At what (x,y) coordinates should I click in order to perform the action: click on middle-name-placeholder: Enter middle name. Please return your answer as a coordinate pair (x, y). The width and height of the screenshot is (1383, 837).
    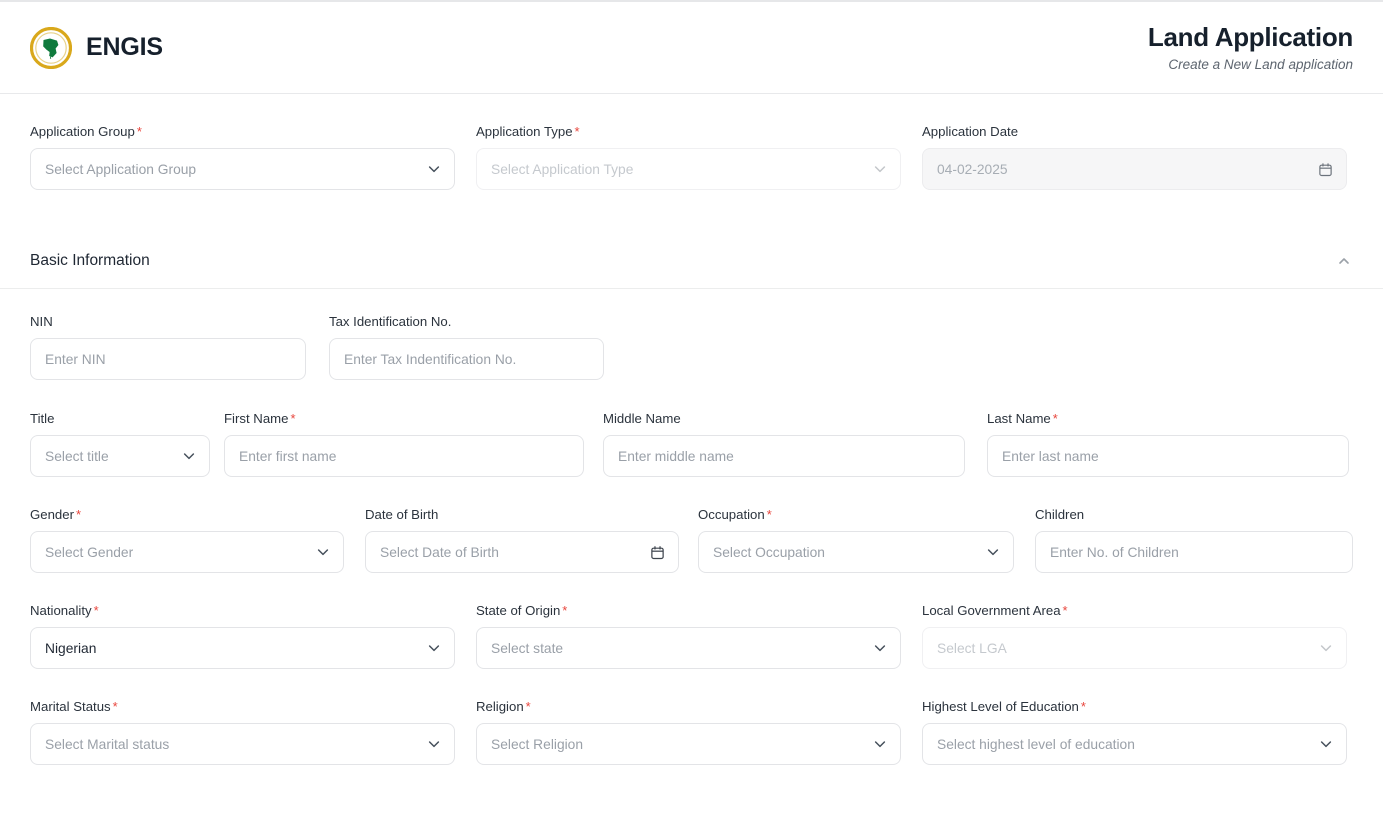
    Looking at the image, I should click on (676, 456).